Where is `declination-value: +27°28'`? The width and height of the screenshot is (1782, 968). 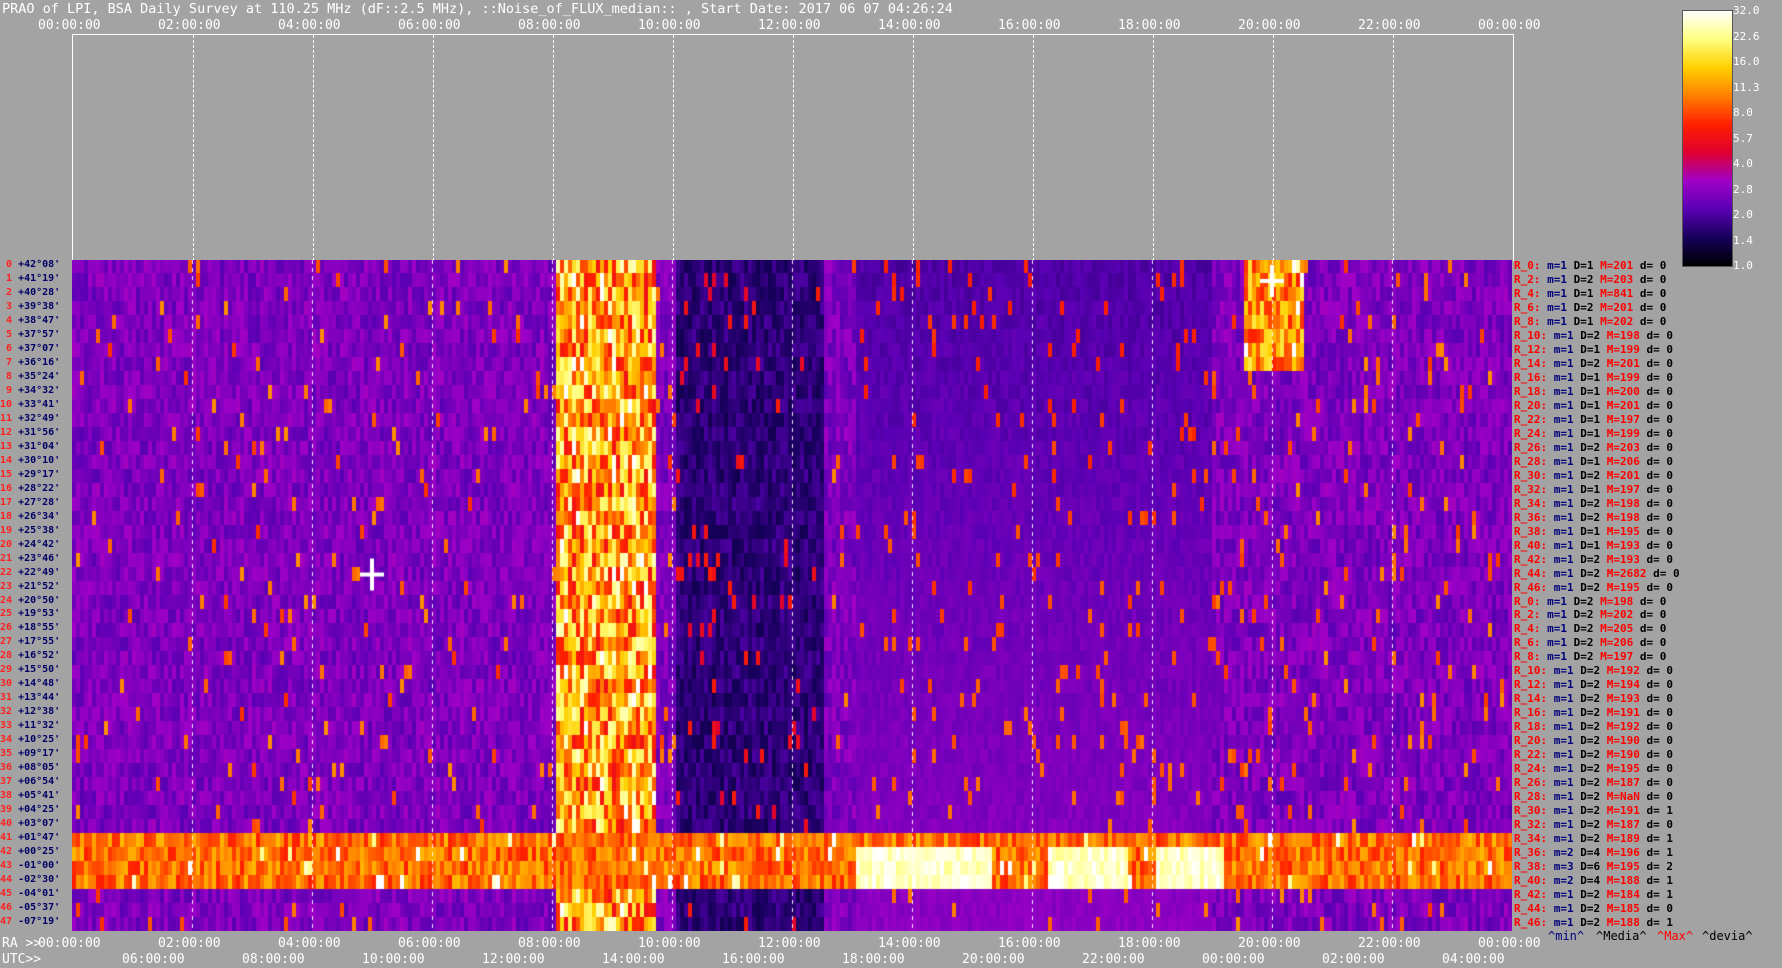
declination-value: +27°28' is located at coordinates (39, 502).